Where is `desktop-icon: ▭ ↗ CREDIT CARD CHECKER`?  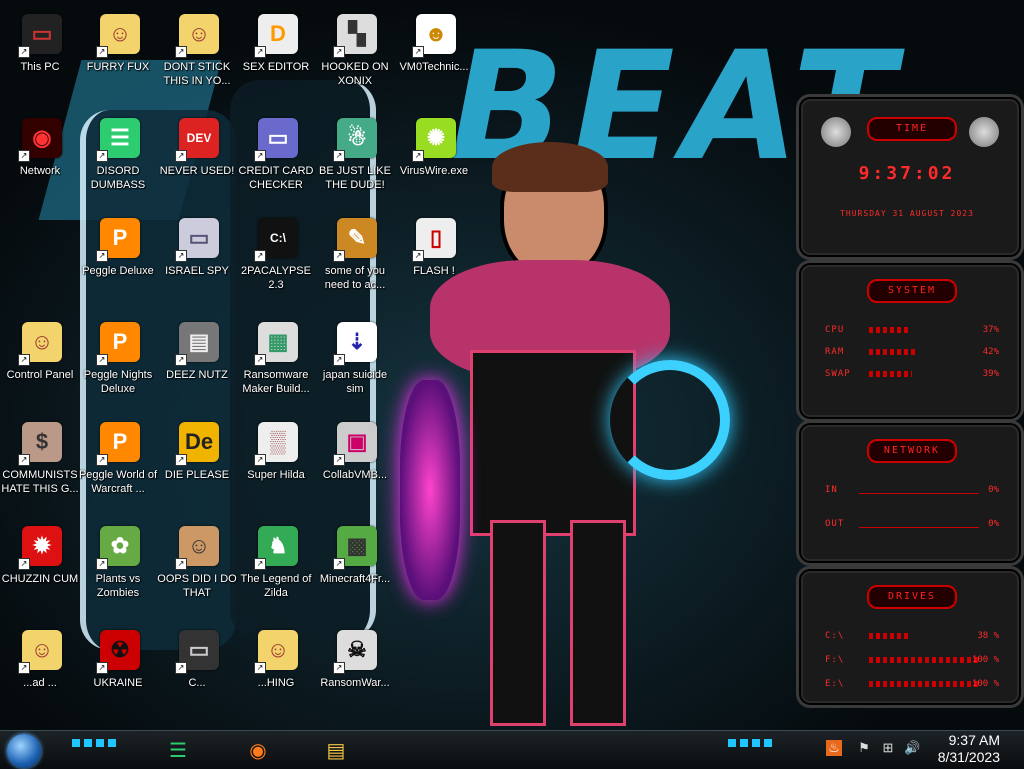 desktop-icon: ▭ ↗ CREDIT CARD CHECKER is located at coordinates (276, 160).